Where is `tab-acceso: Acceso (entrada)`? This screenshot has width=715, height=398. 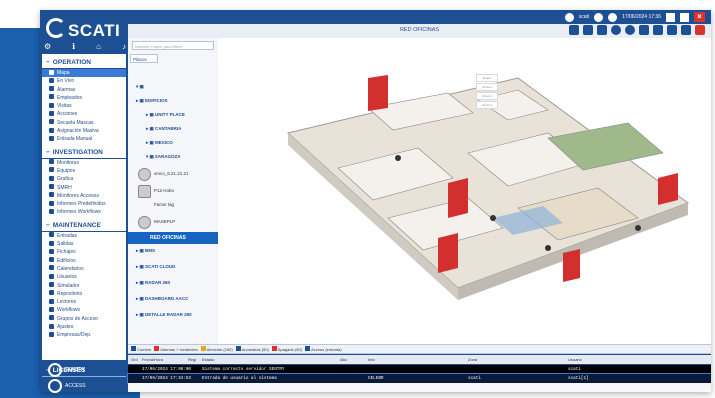
tab-acceso: Acceso (entrada) is located at coordinates (323, 349).